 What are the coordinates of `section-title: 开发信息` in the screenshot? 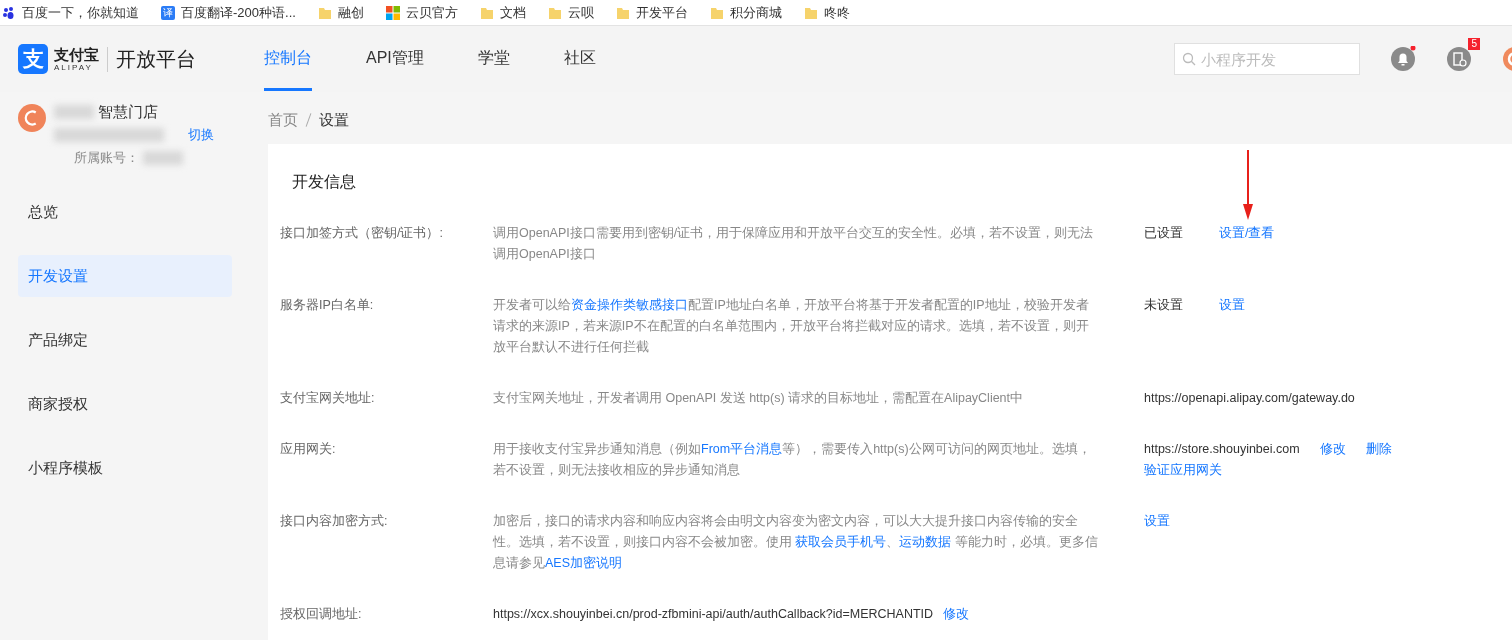 It's located at (324, 182).